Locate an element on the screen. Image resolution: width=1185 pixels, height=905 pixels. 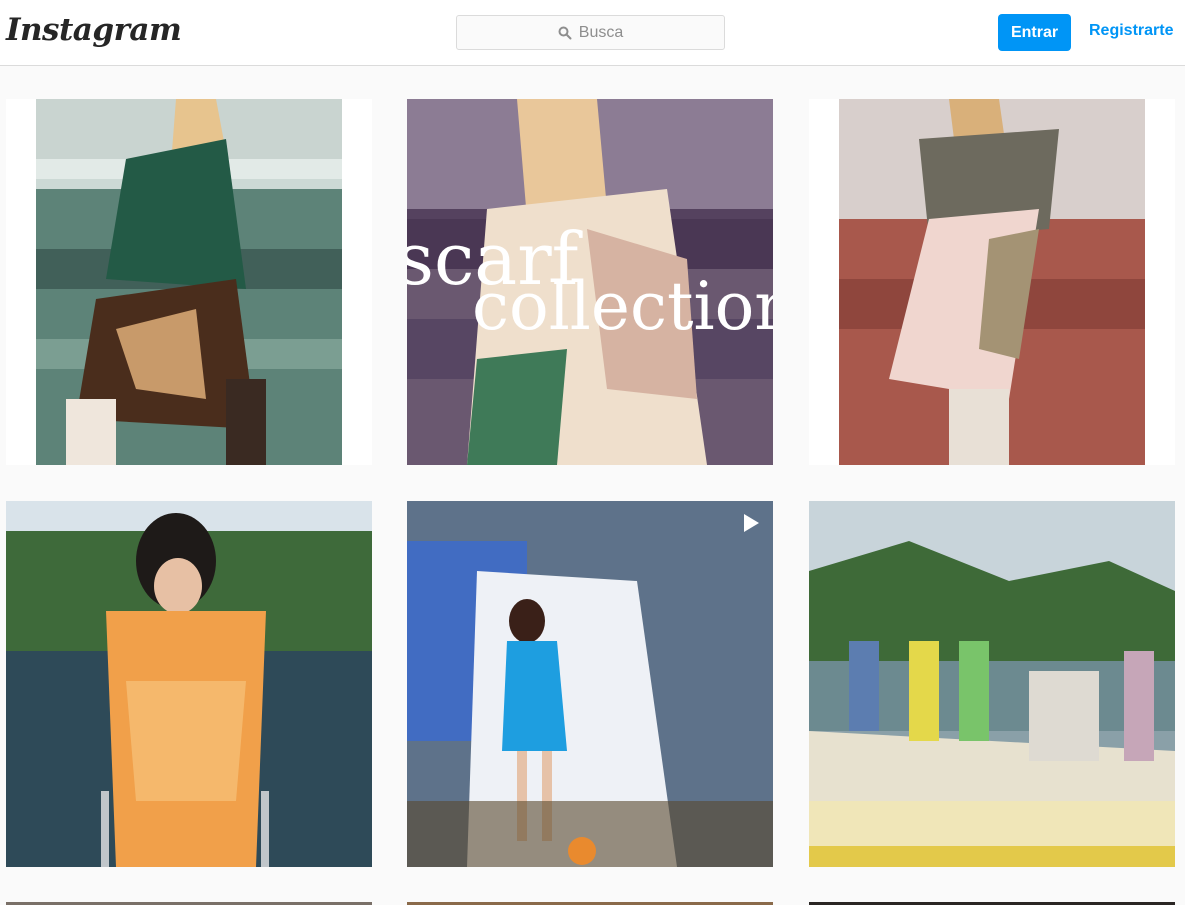
post-image: scarf collection is located at coordinates (590, 282).